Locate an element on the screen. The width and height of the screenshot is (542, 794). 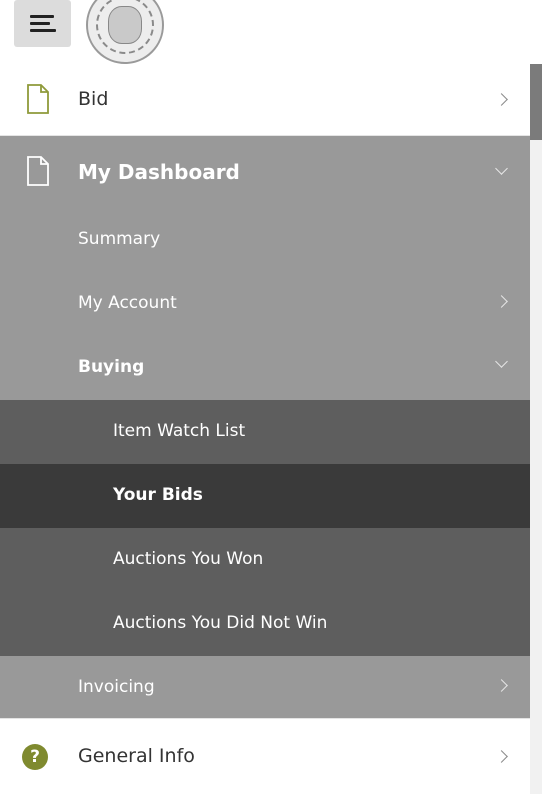
help-icon: ? is located at coordinates (35, 757).